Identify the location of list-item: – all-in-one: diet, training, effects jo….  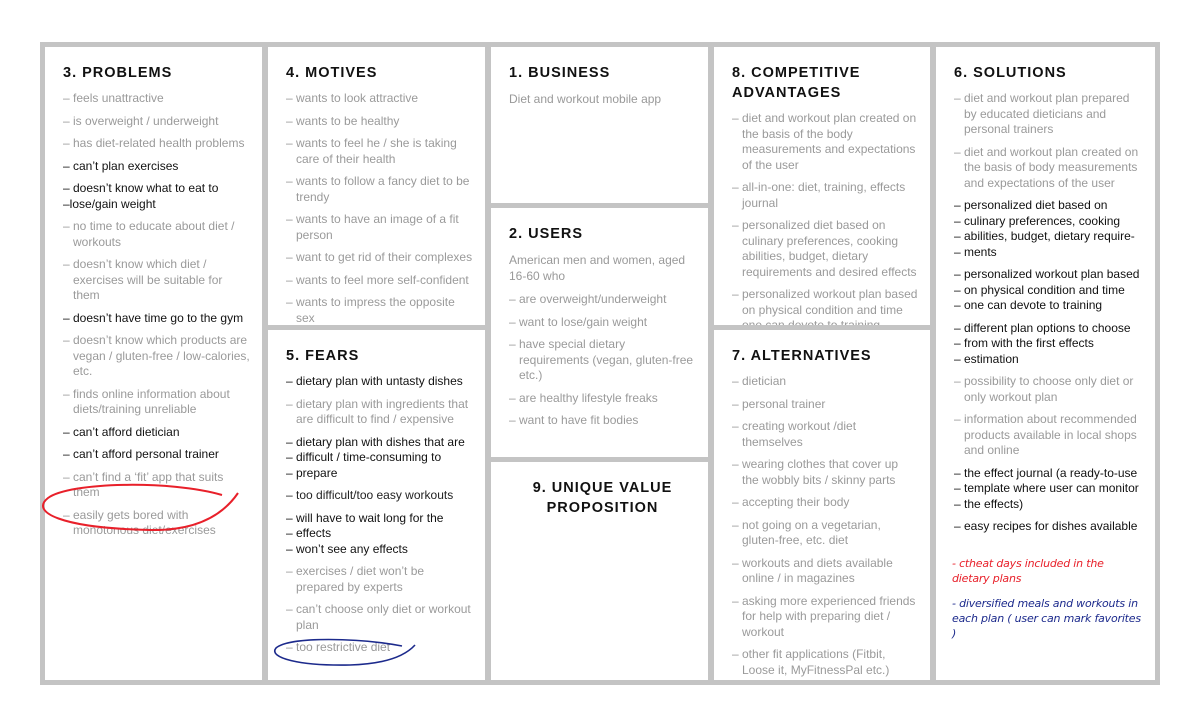
(823, 195).